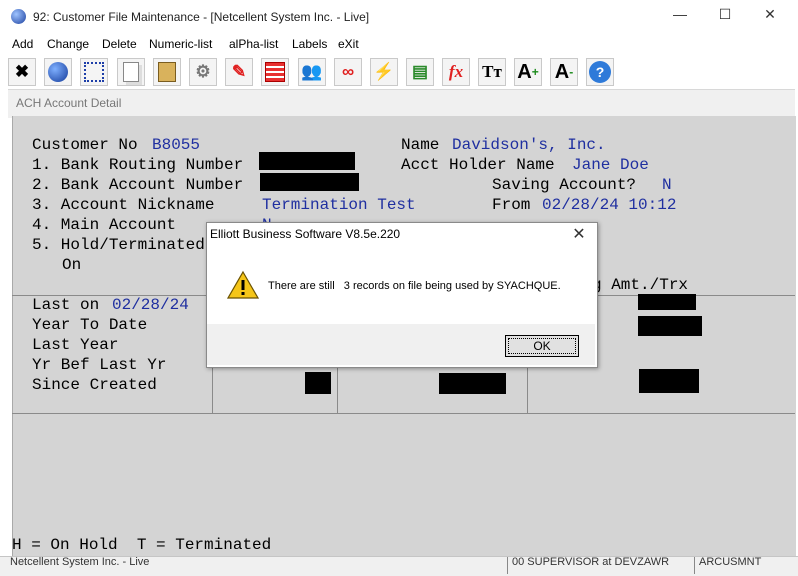  I want to click on from-label: From, so click(511, 205).